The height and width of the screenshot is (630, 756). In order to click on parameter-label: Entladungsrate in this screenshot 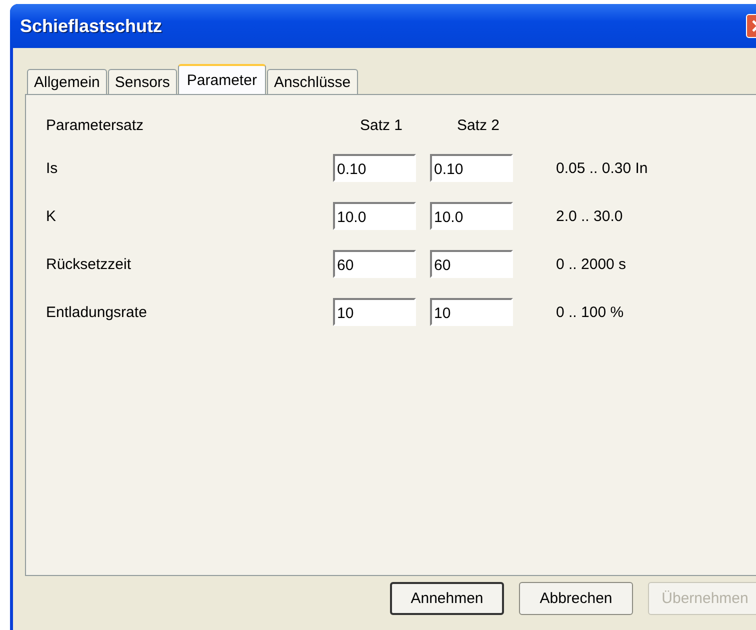, I will do `click(97, 312)`.